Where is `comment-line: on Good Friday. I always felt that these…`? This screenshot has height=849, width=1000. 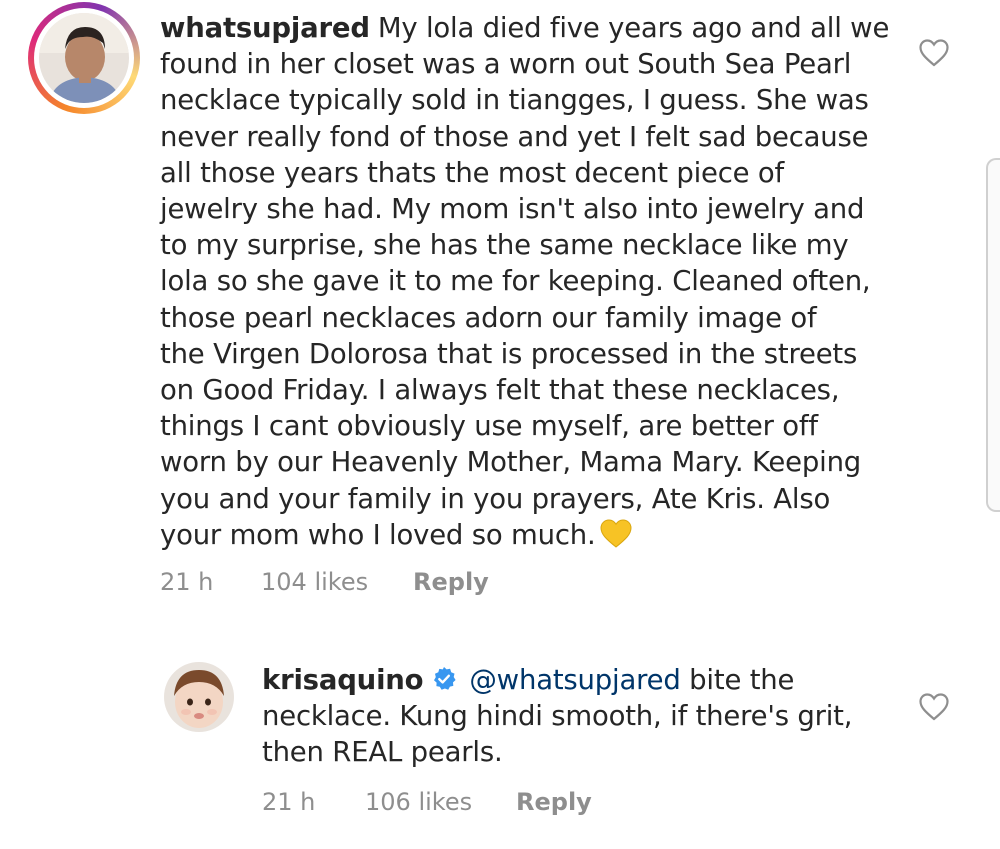
comment-line: on Good Friday. I always felt that these… is located at coordinates (500, 390).